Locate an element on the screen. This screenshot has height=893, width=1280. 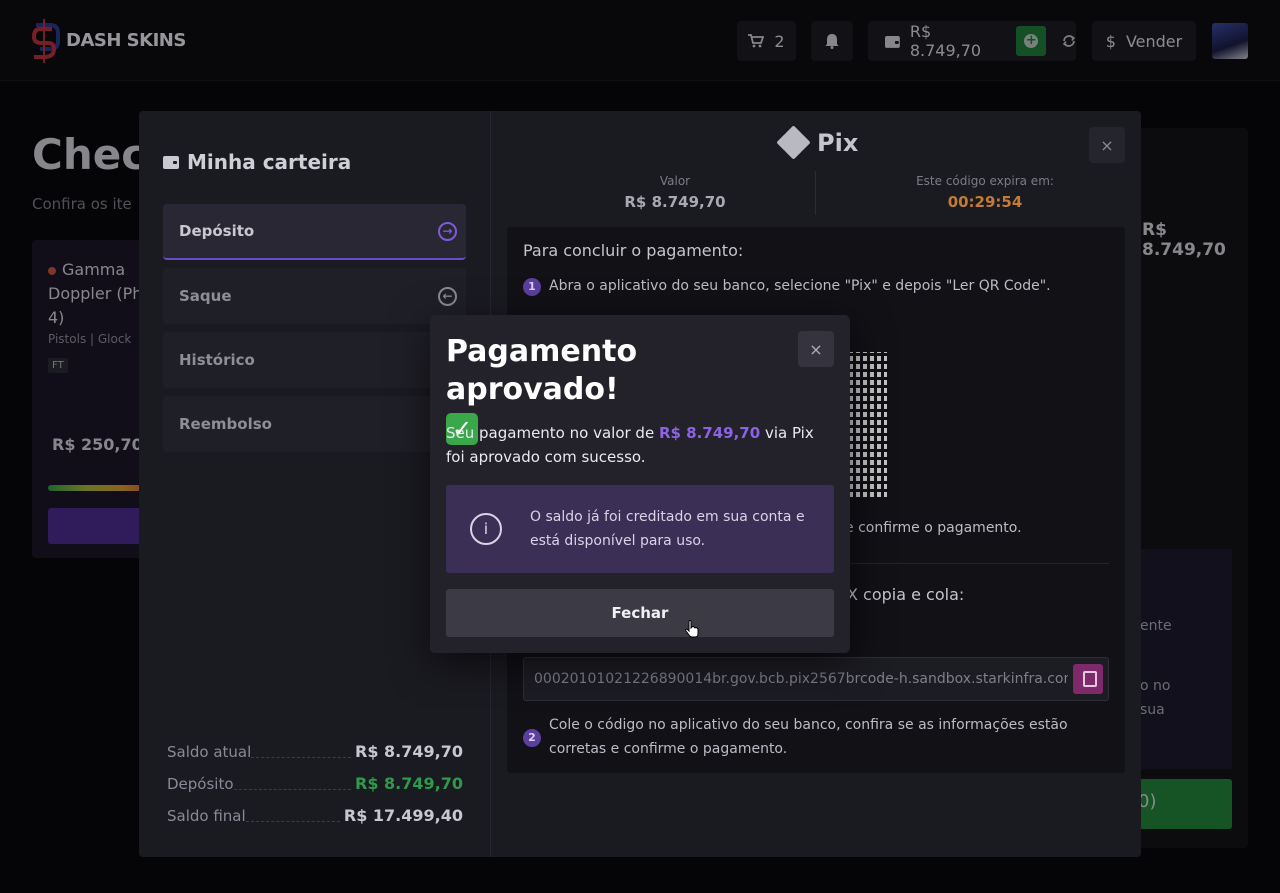
pix-icon is located at coordinates (793, 142).